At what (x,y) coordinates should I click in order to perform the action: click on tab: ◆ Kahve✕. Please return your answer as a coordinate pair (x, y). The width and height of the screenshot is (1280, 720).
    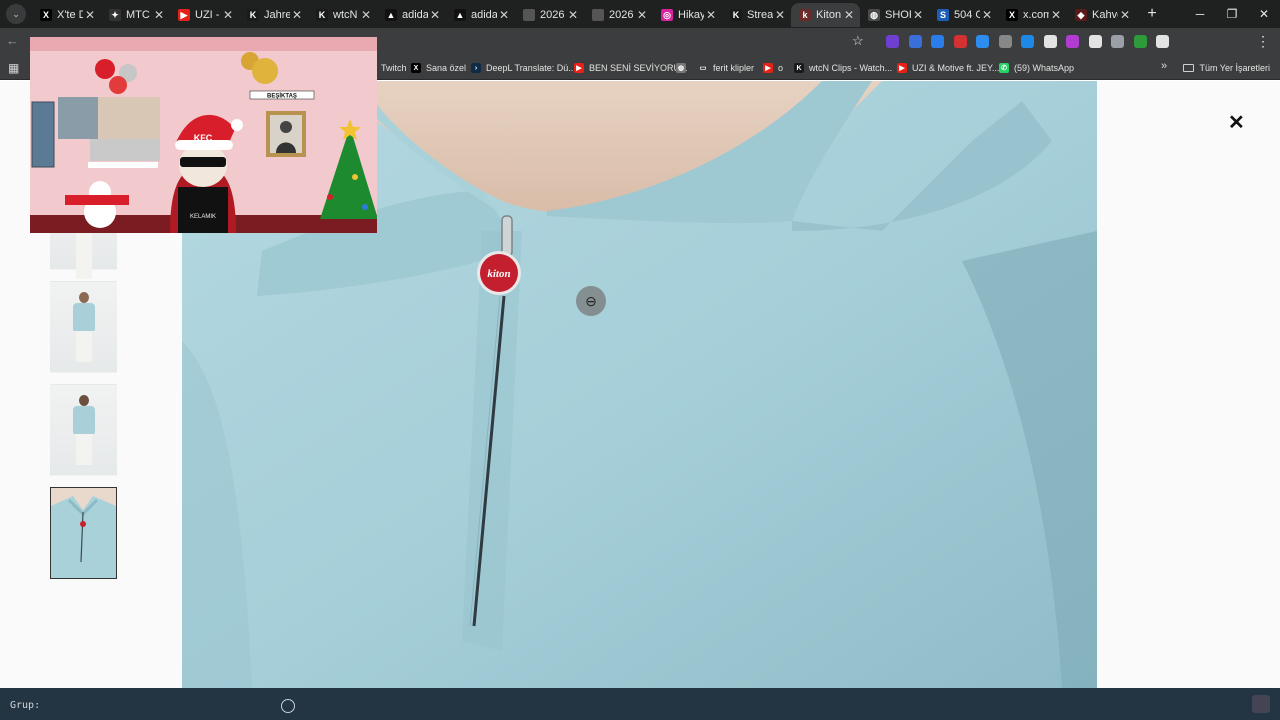
    Looking at the image, I should click on (1101, 15).